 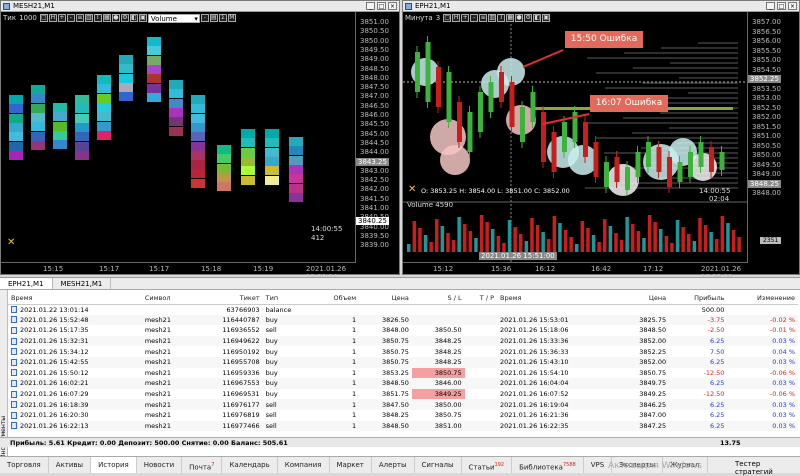 I want to click on table-cell-ctime: 2021.01.26 15:33:36, so click(x=557, y=341).